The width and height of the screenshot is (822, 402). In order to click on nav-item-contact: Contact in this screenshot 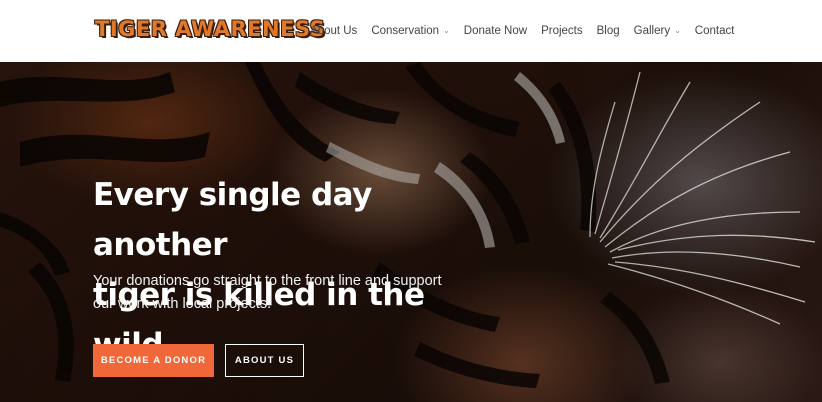, I will do `click(715, 31)`.